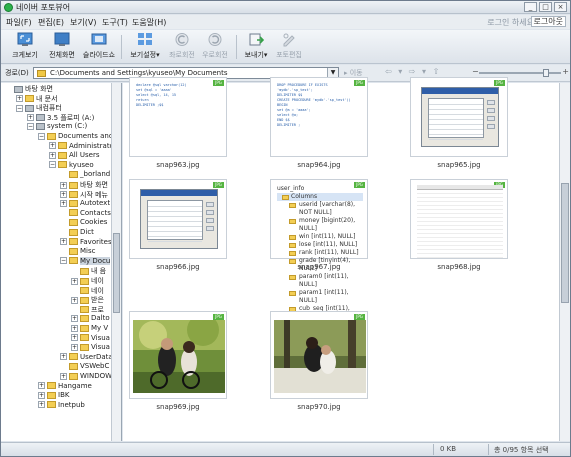 The height and width of the screenshot is (457, 571). What do you see at coordinates (510, 22) in the screenshot?
I see `login-link: 로그인 하세요` at bounding box center [510, 22].